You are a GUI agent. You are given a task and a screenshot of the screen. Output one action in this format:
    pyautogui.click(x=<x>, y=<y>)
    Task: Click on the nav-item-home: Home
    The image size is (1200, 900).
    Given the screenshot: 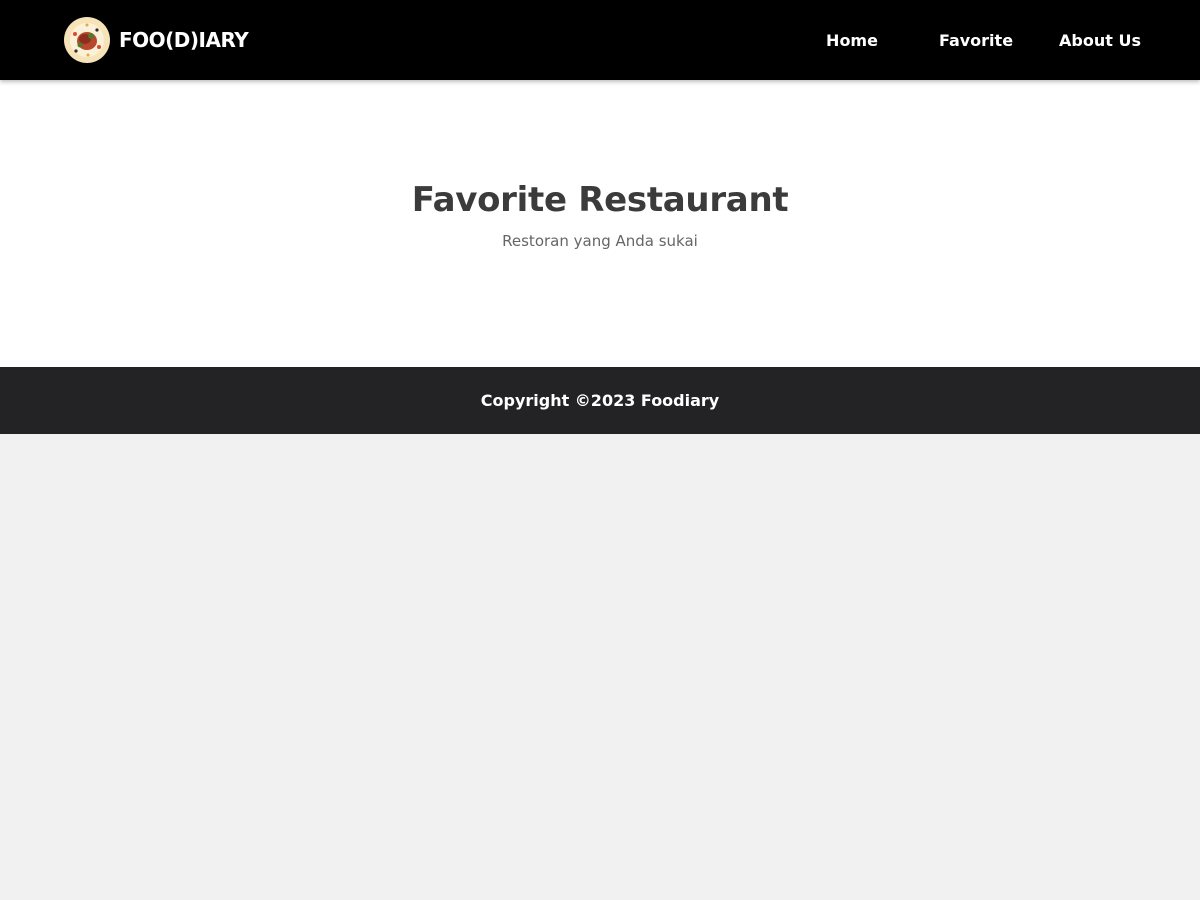 What is the action you would take?
    pyautogui.click(x=852, y=40)
    